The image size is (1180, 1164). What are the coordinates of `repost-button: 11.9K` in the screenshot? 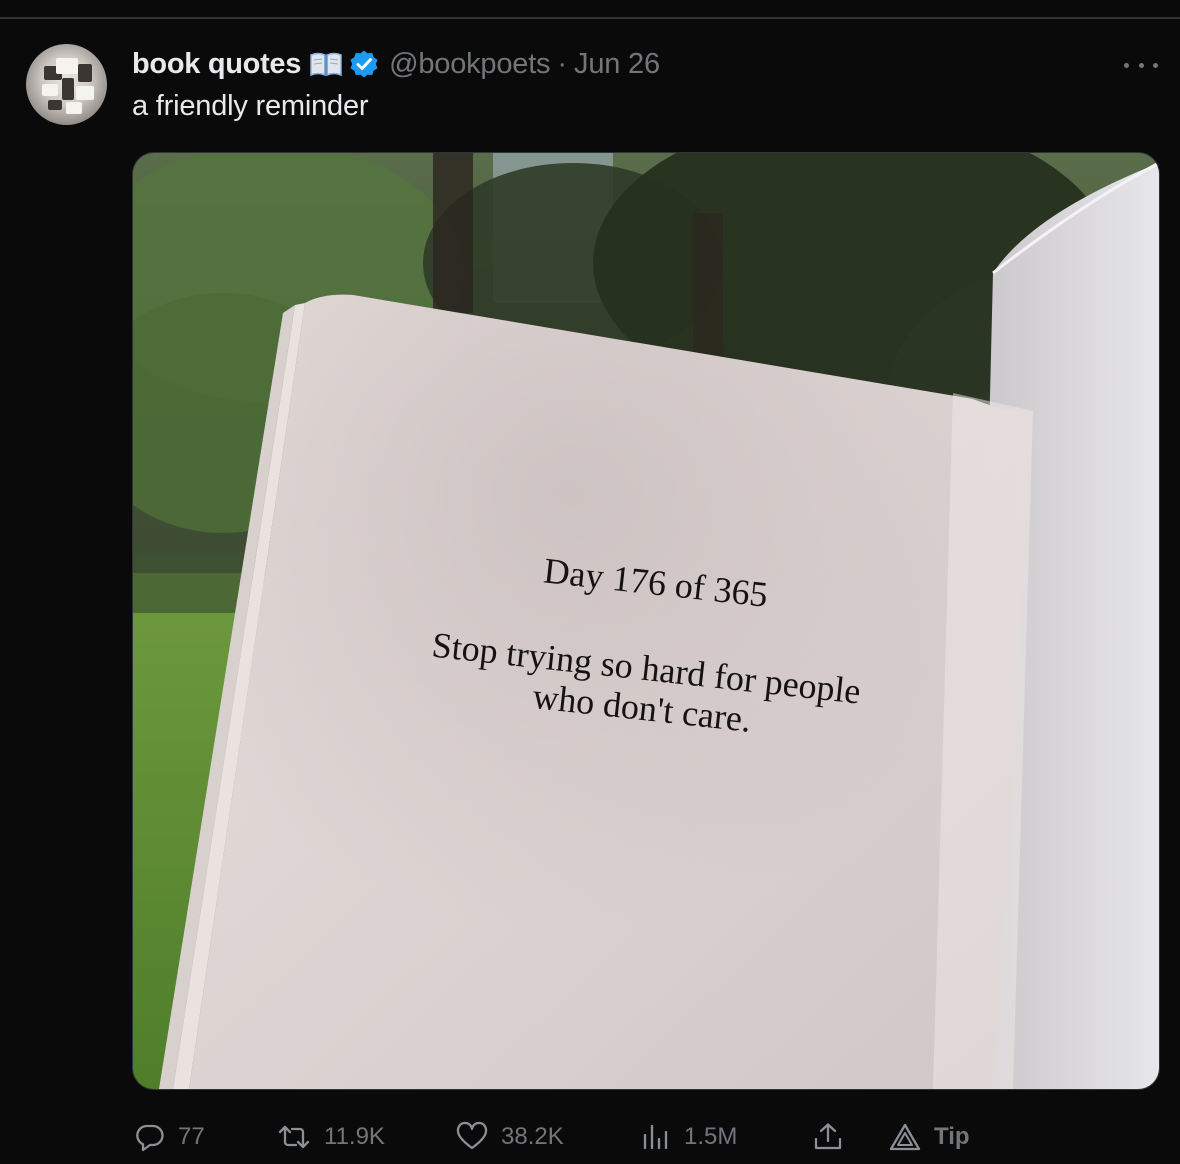 It's located at (330, 1137).